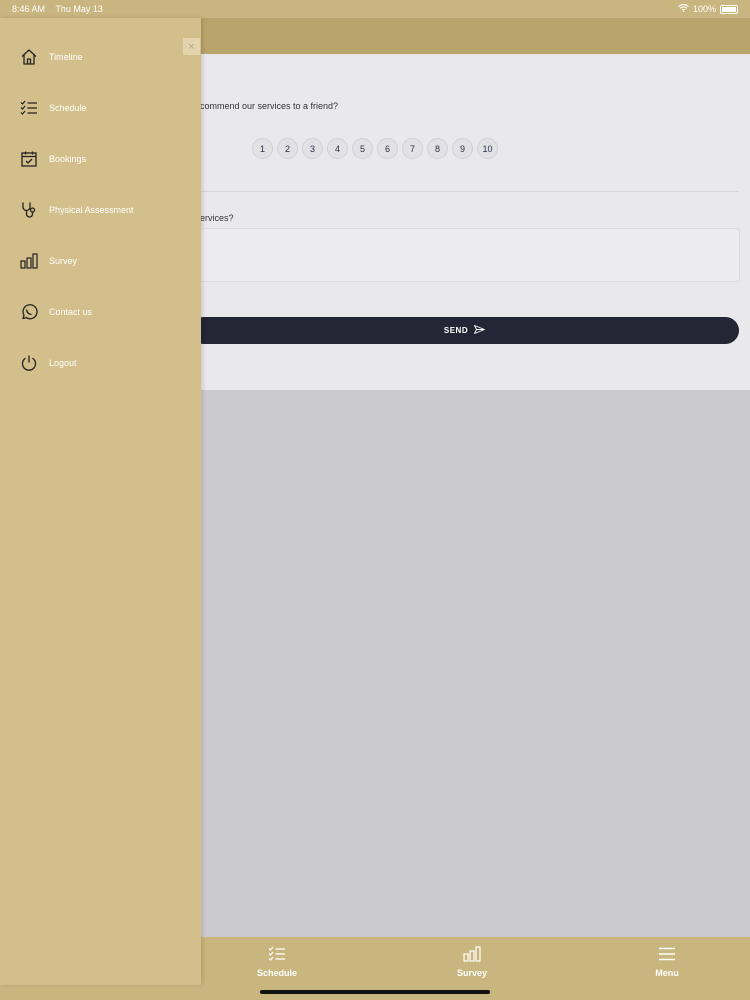 The image size is (750, 1000). What do you see at coordinates (91, 210) in the screenshot?
I see `drawer-item-label: Physical Assessment` at bounding box center [91, 210].